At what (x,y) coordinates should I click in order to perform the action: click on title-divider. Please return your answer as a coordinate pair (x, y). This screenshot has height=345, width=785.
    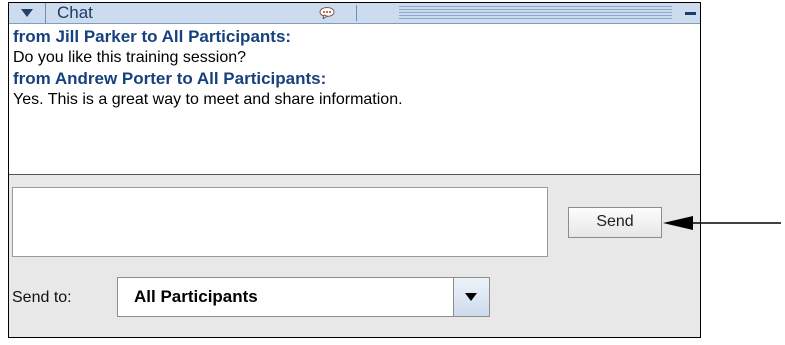
    Looking at the image, I should click on (356, 13).